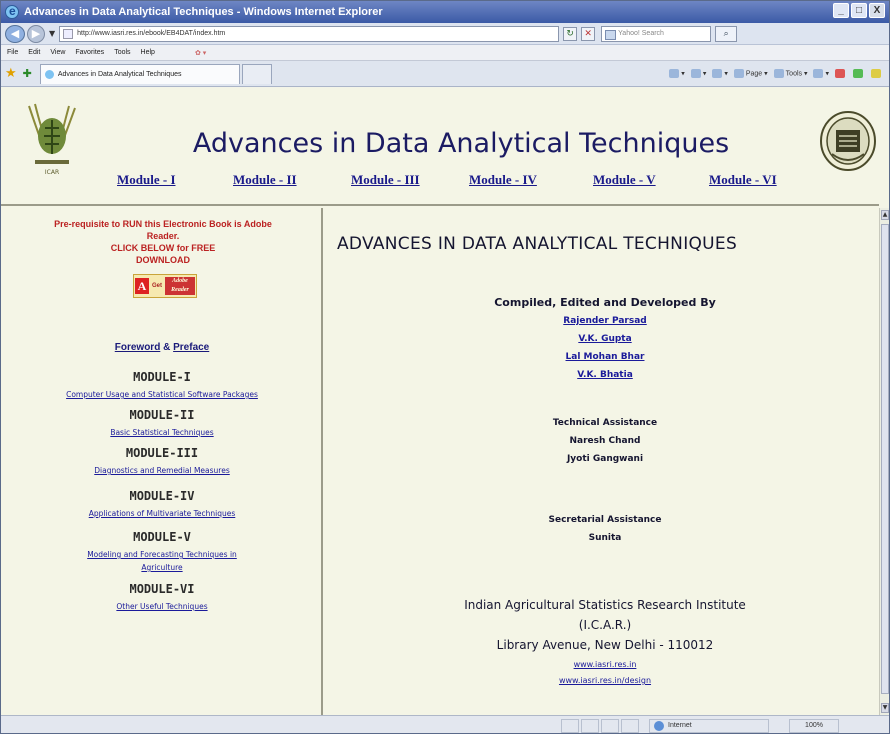 The height and width of the screenshot is (734, 890). Describe the element at coordinates (191, 347) in the screenshot. I see `preface-link: Preface` at that location.